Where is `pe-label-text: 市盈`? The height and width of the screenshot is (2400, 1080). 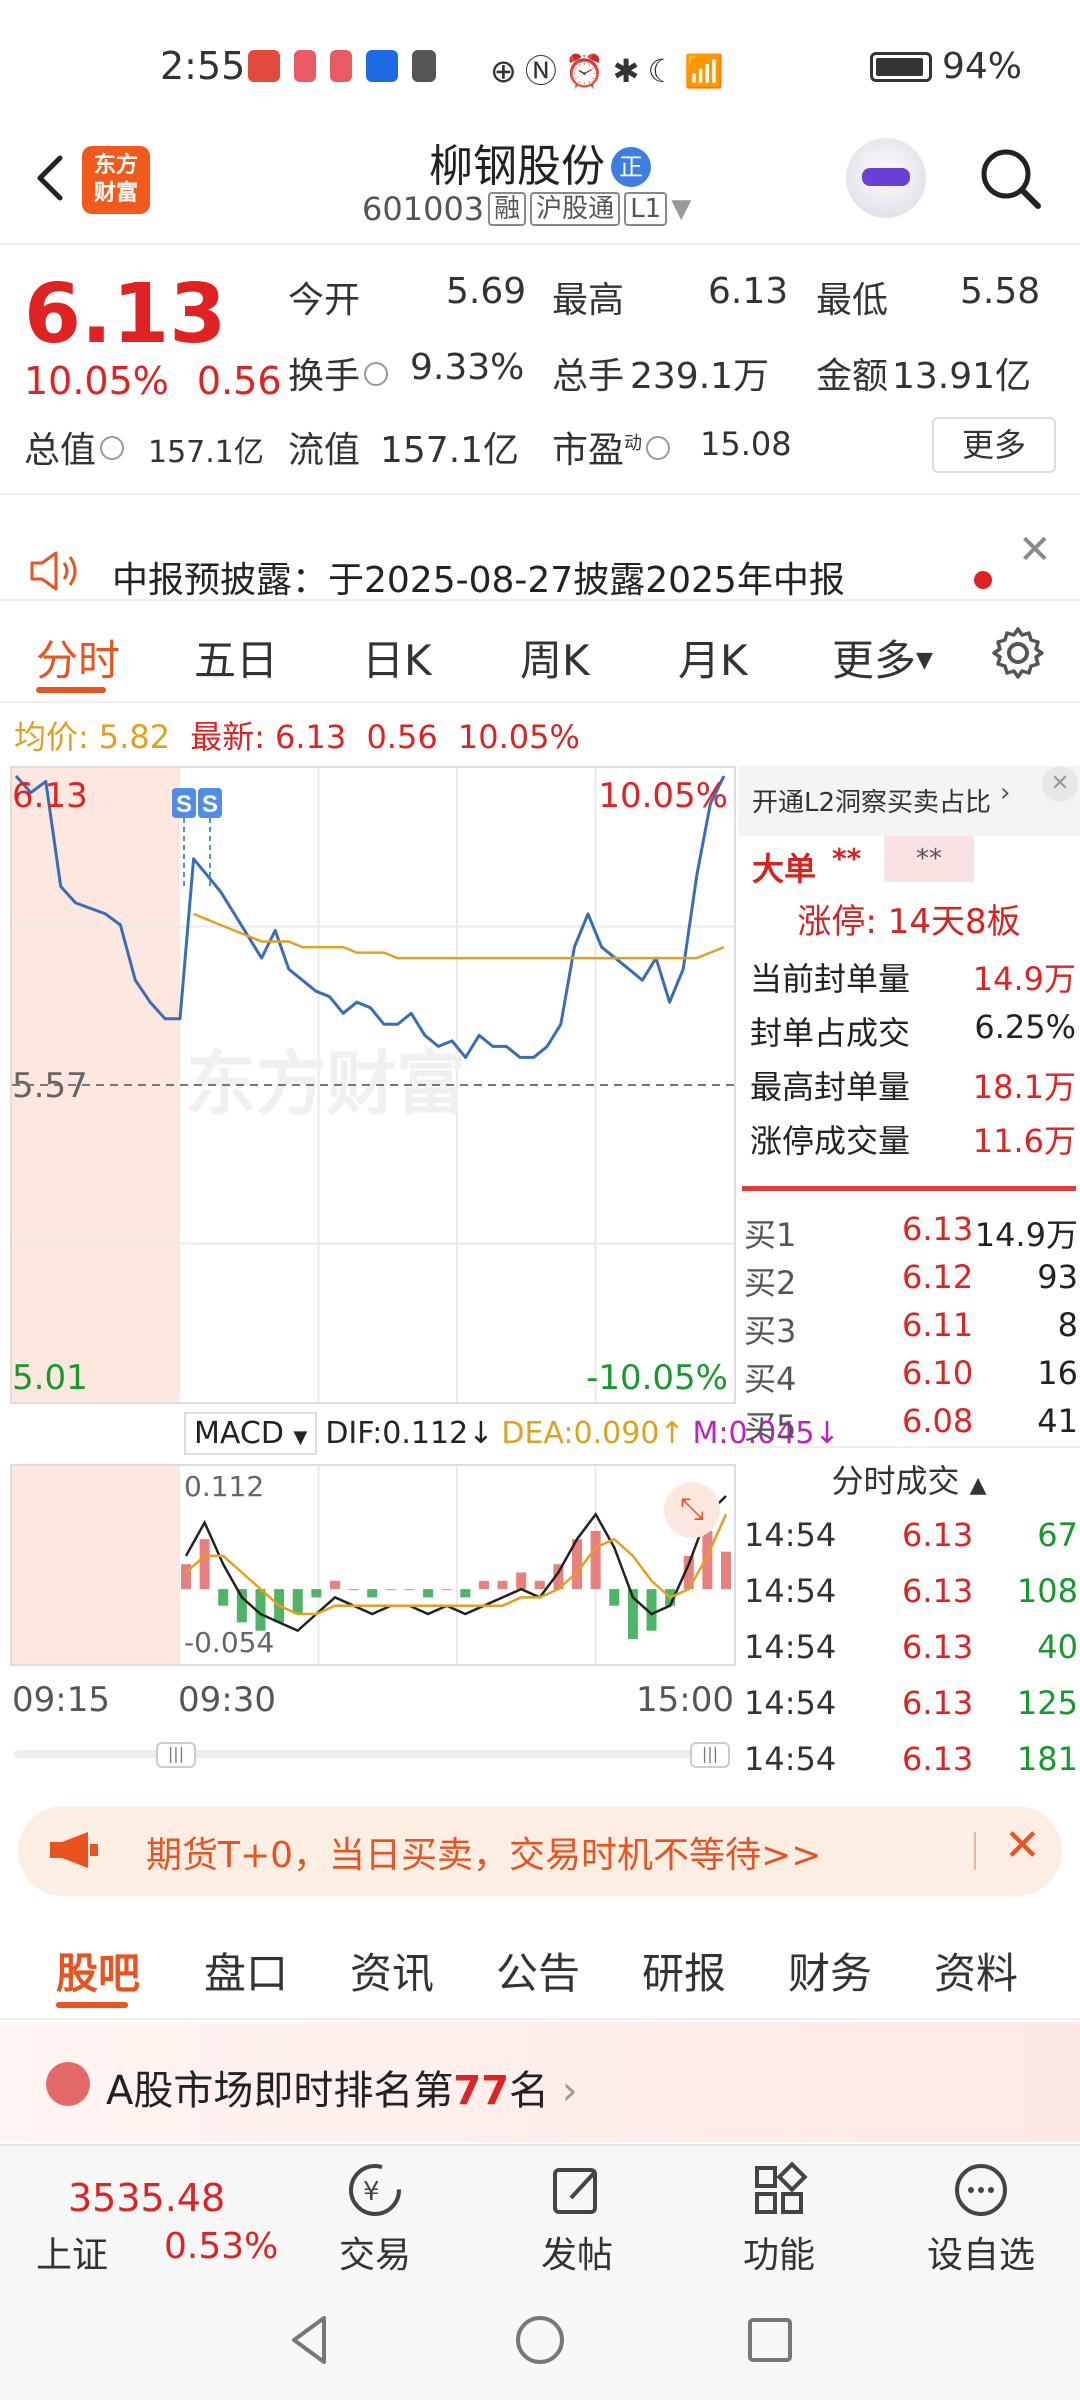
pe-label-text: 市盈 is located at coordinates (588, 450).